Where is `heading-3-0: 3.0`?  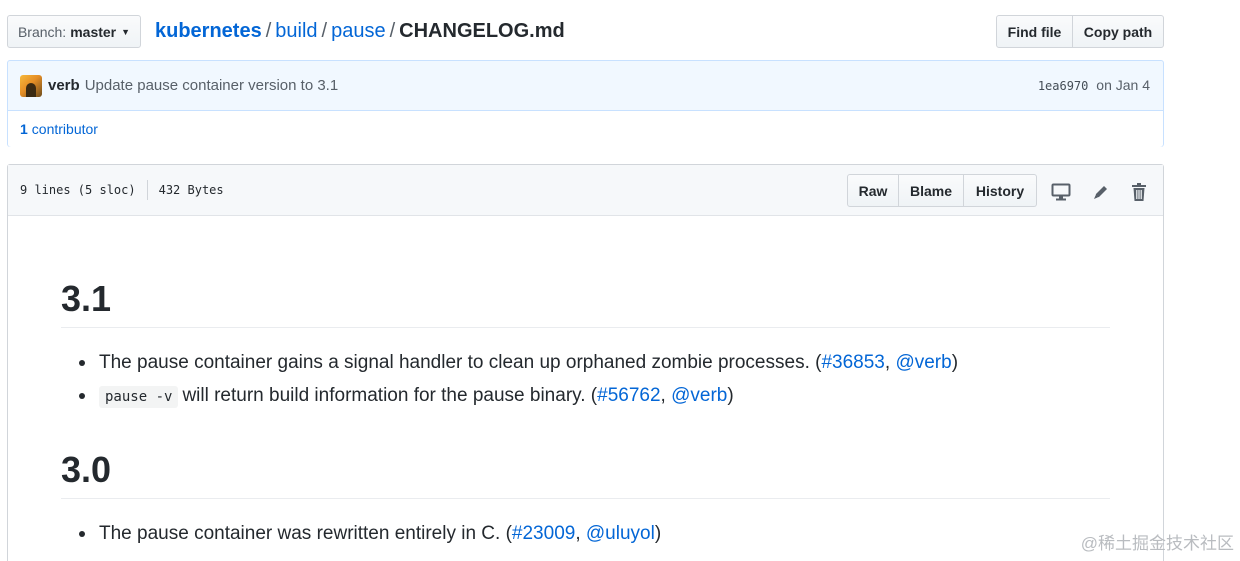
heading-3-0: 3.0 is located at coordinates (585, 467).